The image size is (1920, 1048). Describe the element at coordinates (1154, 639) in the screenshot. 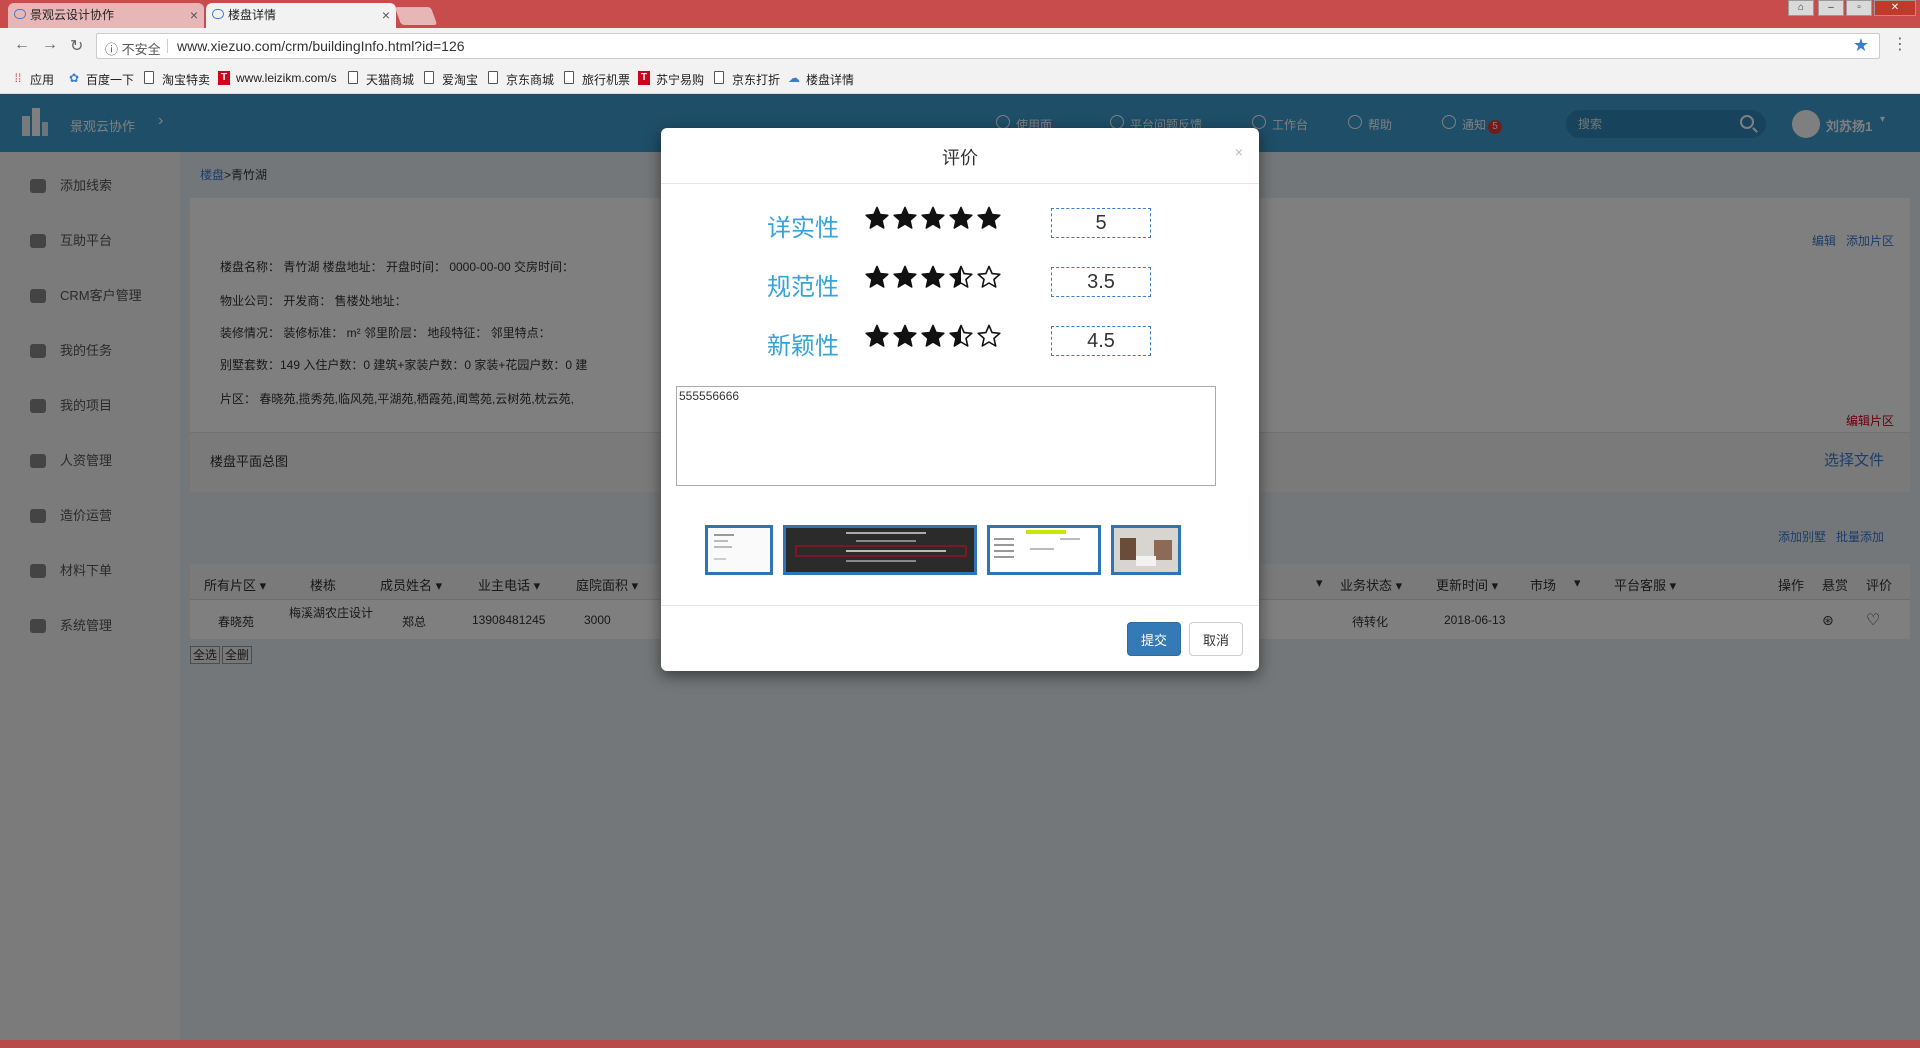

I see `submit-button: 提交` at that location.